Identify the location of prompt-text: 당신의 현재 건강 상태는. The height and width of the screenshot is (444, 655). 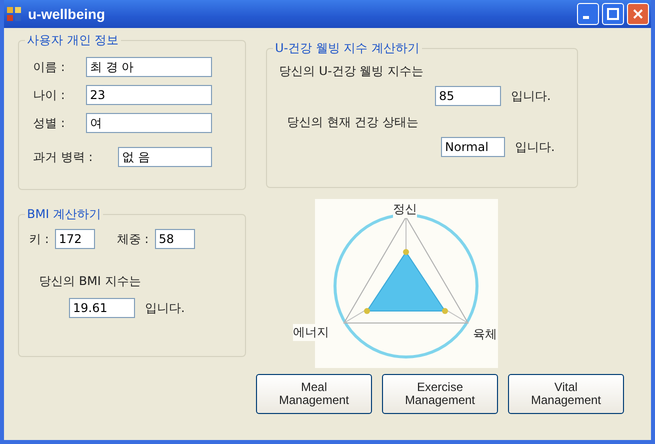
(353, 122).